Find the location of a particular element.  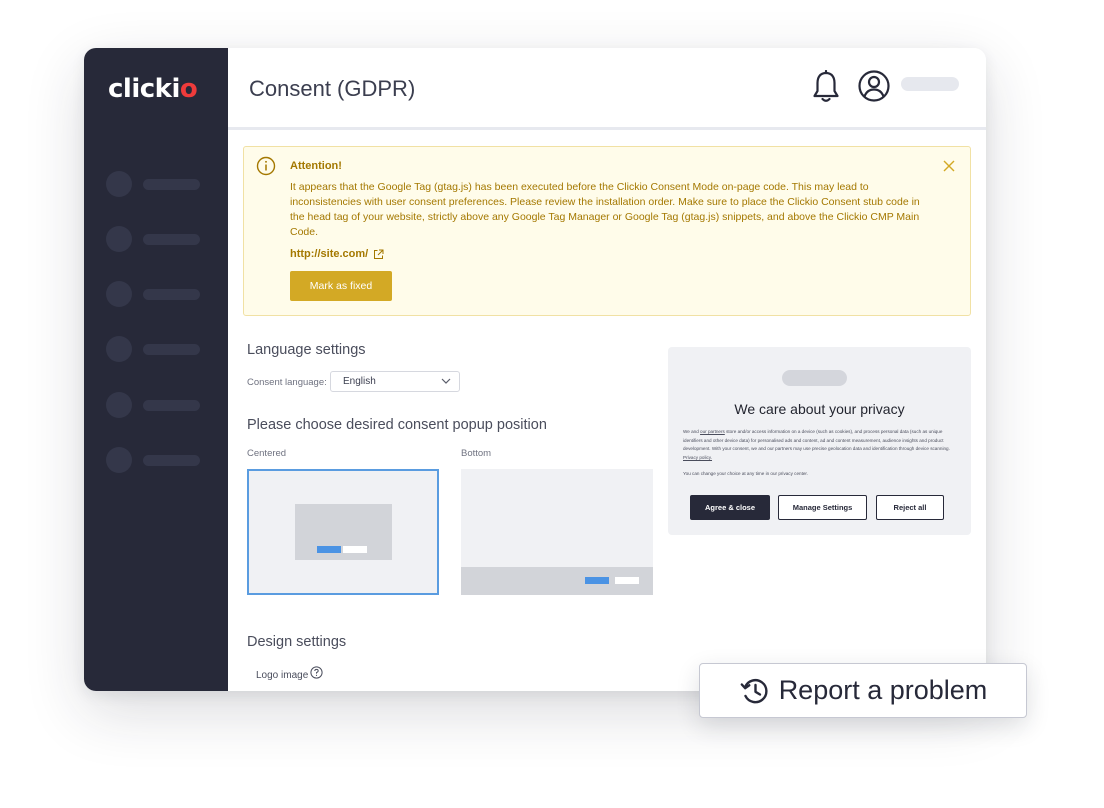

partners-link: our partners is located at coordinates (712, 431).